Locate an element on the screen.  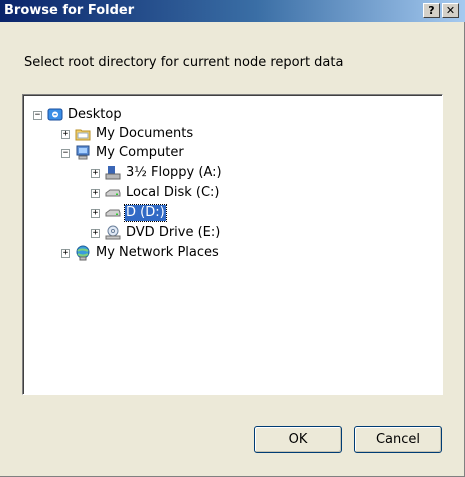
tree-item-local-disk-c: + Local Disk (C:) is located at coordinates (155, 193).